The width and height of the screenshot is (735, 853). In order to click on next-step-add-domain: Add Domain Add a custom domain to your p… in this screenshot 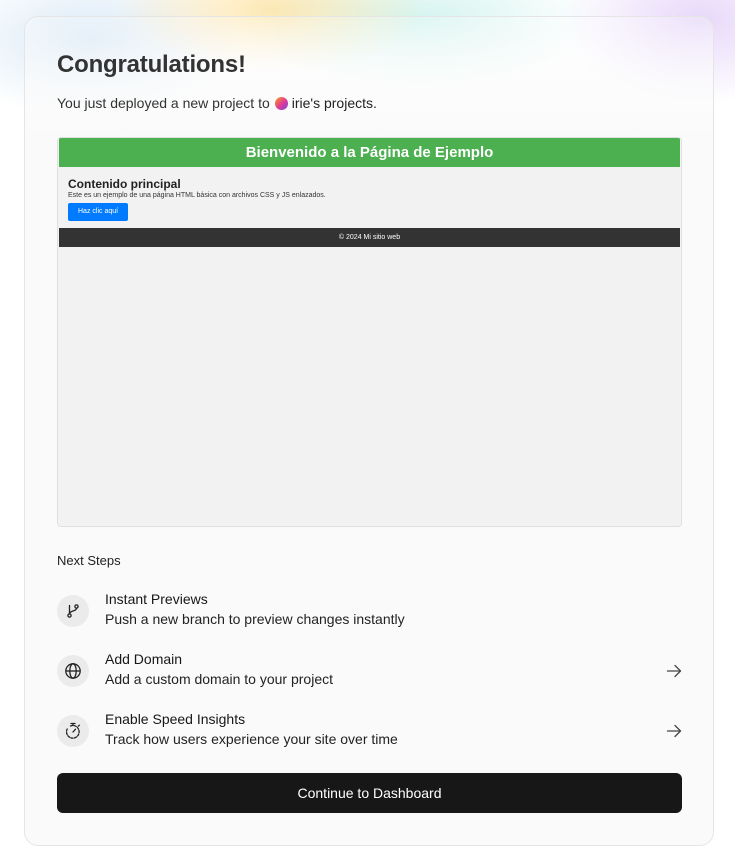, I will do `click(369, 671)`.